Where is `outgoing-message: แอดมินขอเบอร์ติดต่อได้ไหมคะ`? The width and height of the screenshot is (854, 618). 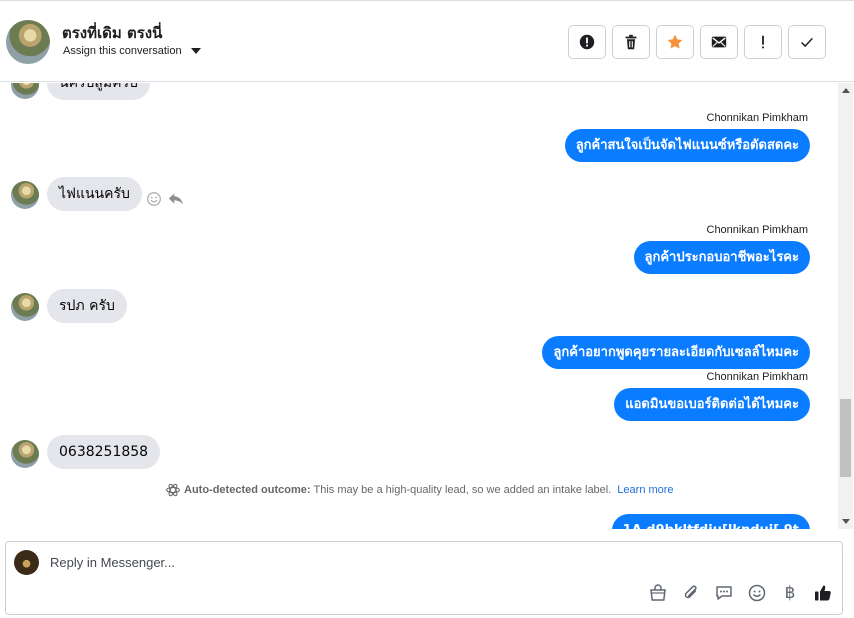
outgoing-message: แอดมินขอเบอร์ติดต่อได้ไหมคะ is located at coordinates (712, 404).